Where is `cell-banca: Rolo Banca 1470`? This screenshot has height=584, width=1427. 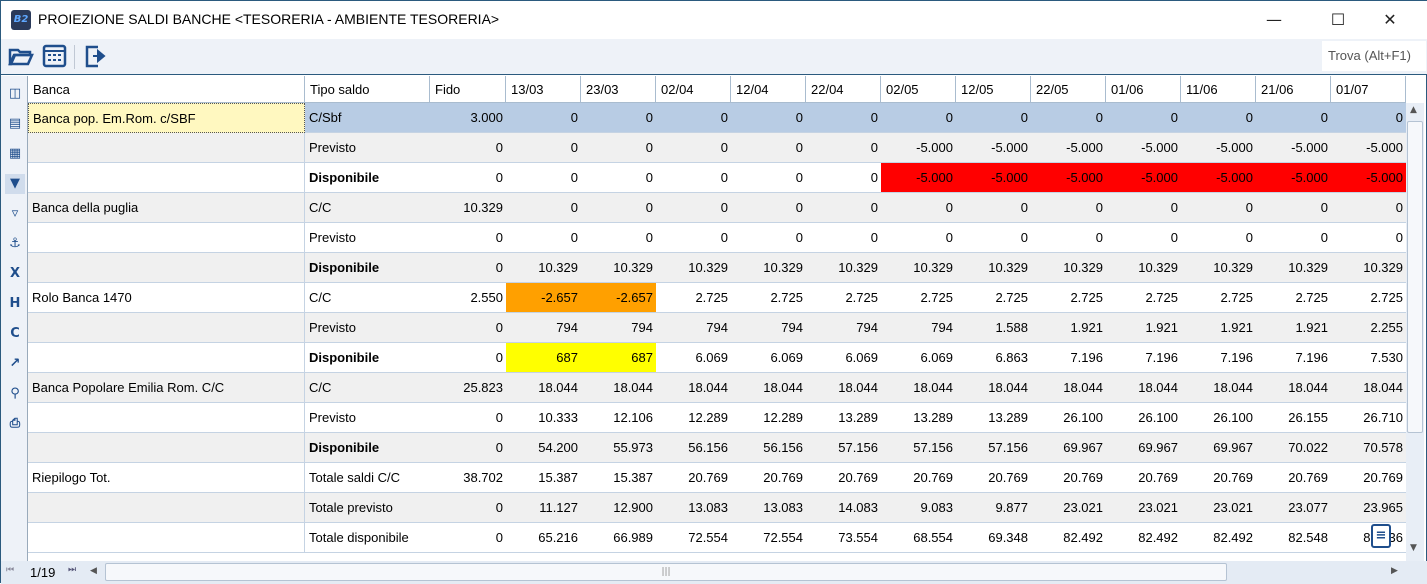 cell-banca: Rolo Banca 1470 is located at coordinates (166, 298).